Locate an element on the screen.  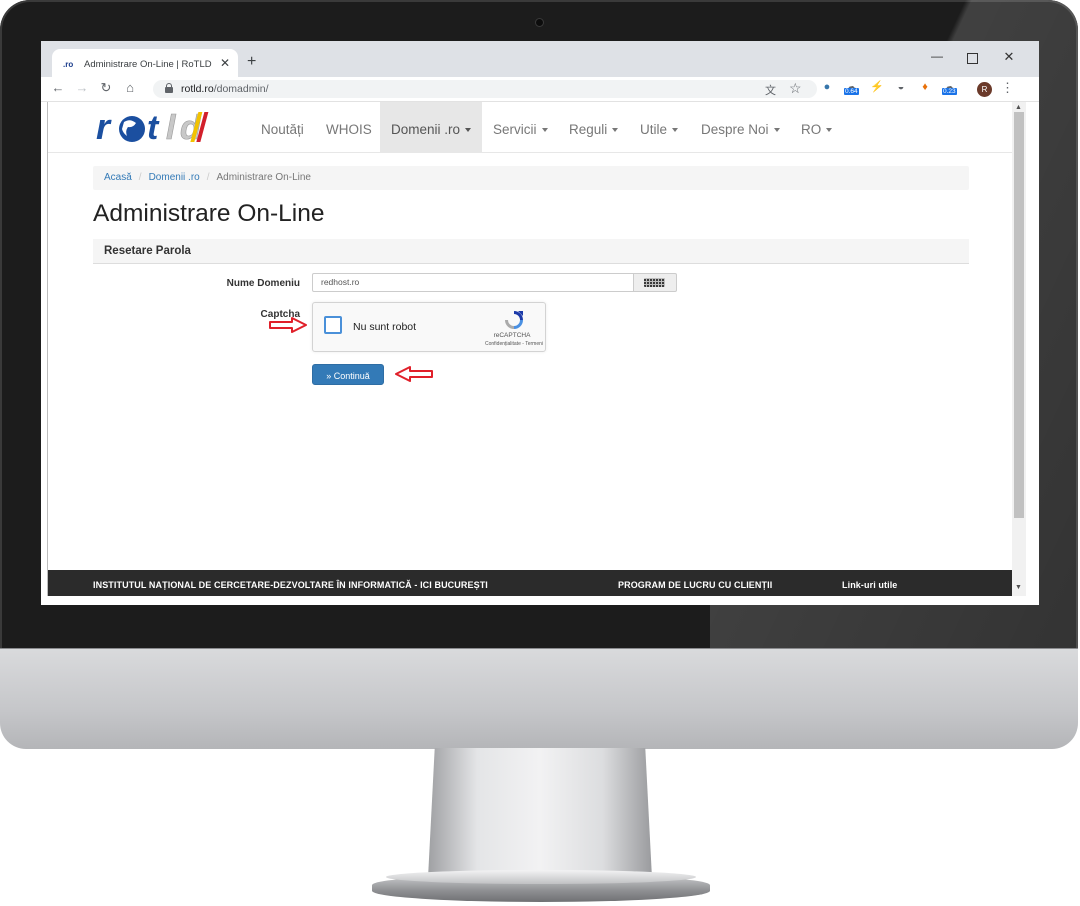
nav-servicii: Servicii is located at coordinates (520, 127).